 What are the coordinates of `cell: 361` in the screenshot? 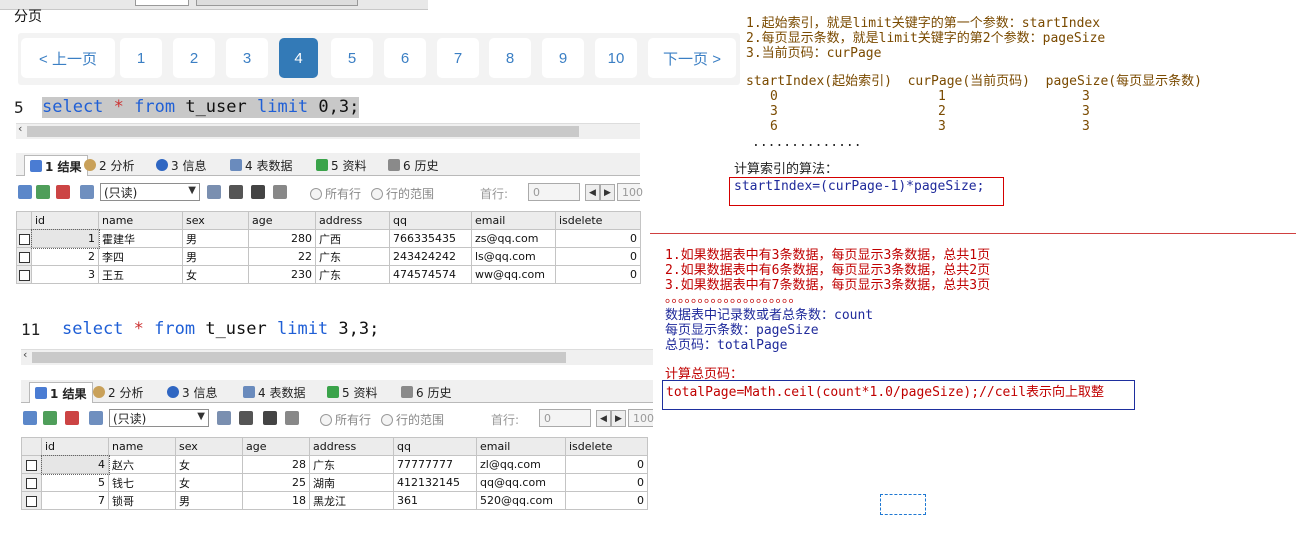 It's located at (435, 500).